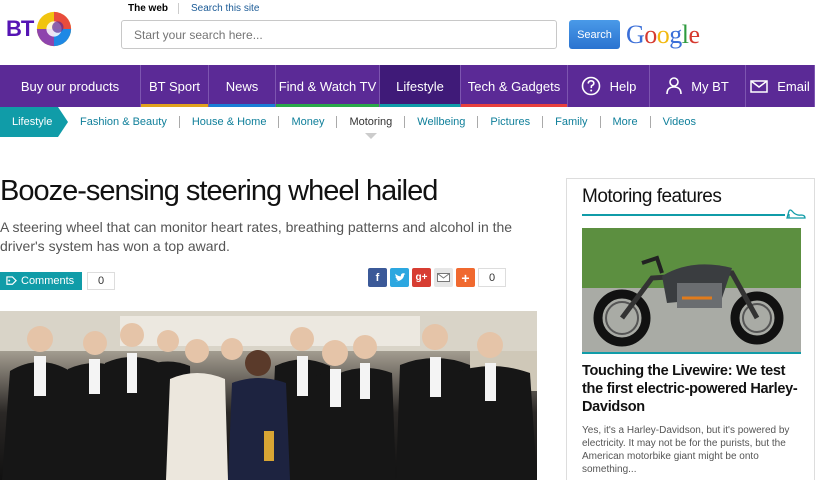 The image size is (820, 480). Describe the element at coordinates (678, 122) in the screenshot. I see `subnav-item-videos: Videos` at that location.